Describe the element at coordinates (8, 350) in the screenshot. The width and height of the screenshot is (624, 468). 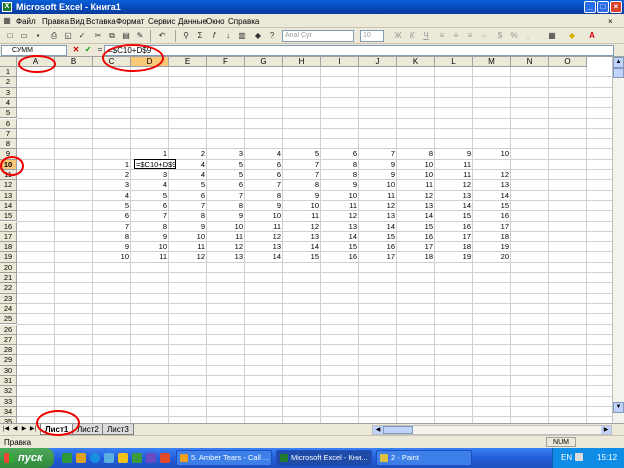
I see `row-header-28: 28` at that location.